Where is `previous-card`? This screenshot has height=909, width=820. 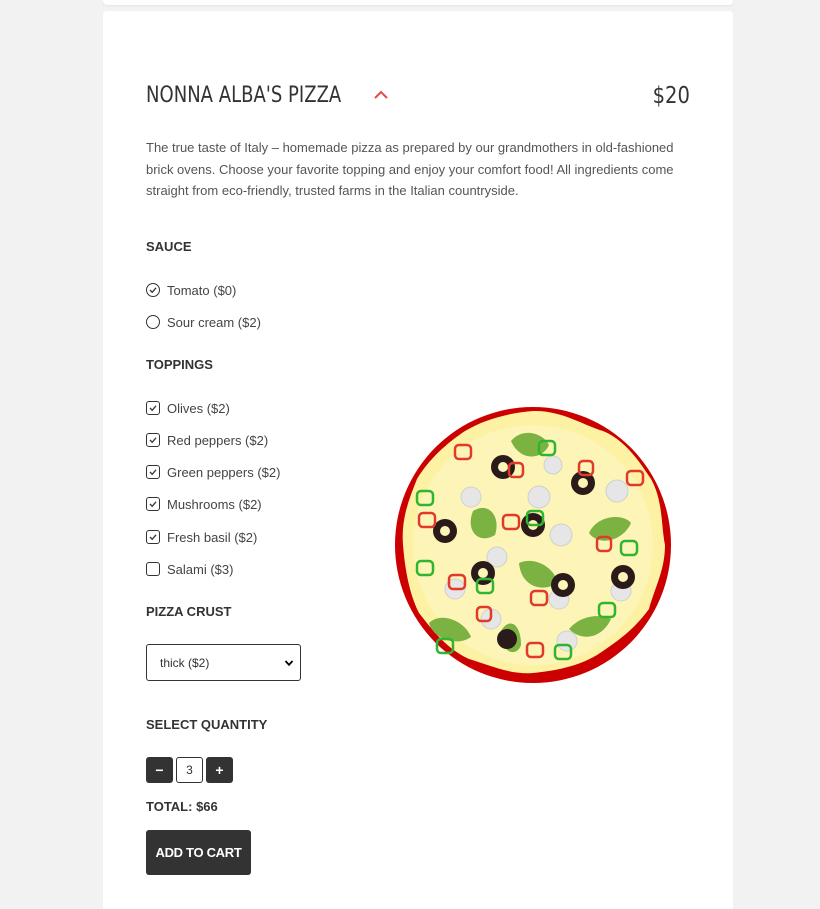
previous-card is located at coordinates (418, 2).